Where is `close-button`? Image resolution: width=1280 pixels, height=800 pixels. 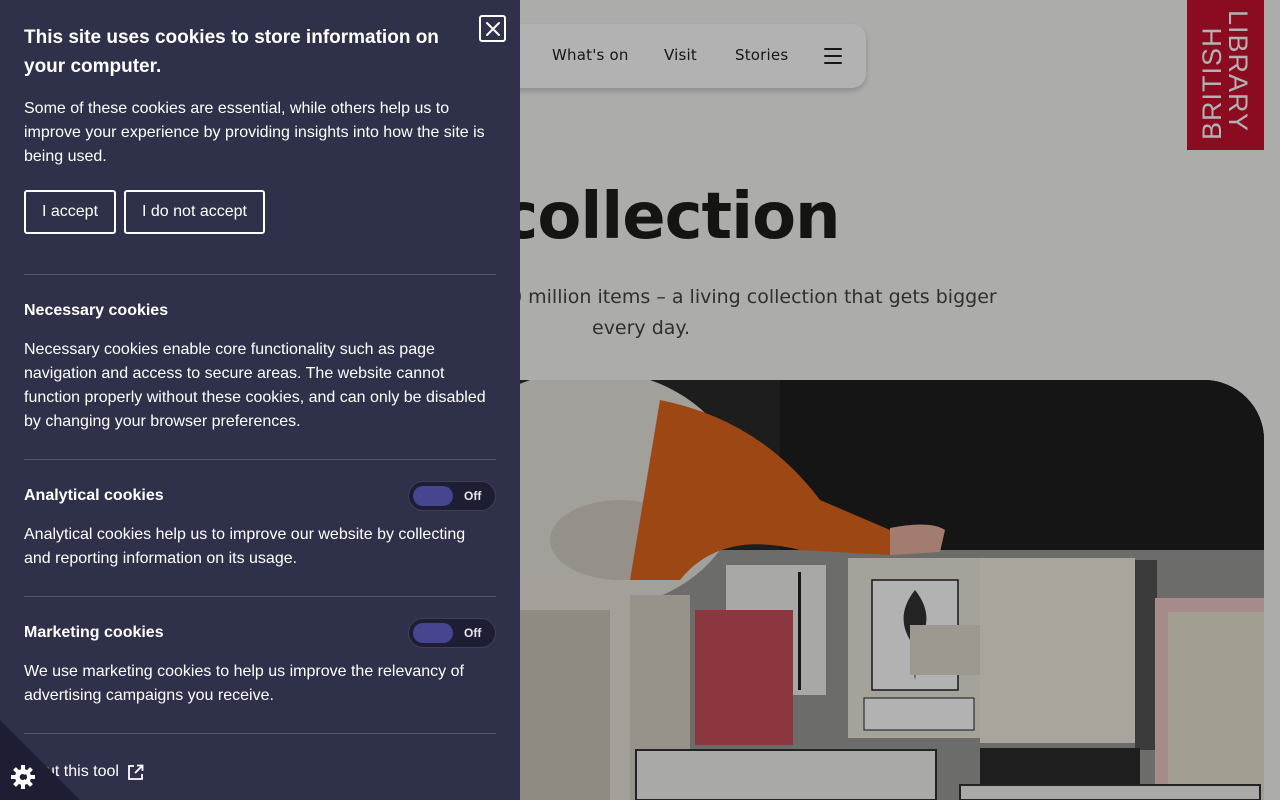 close-button is located at coordinates (492, 28).